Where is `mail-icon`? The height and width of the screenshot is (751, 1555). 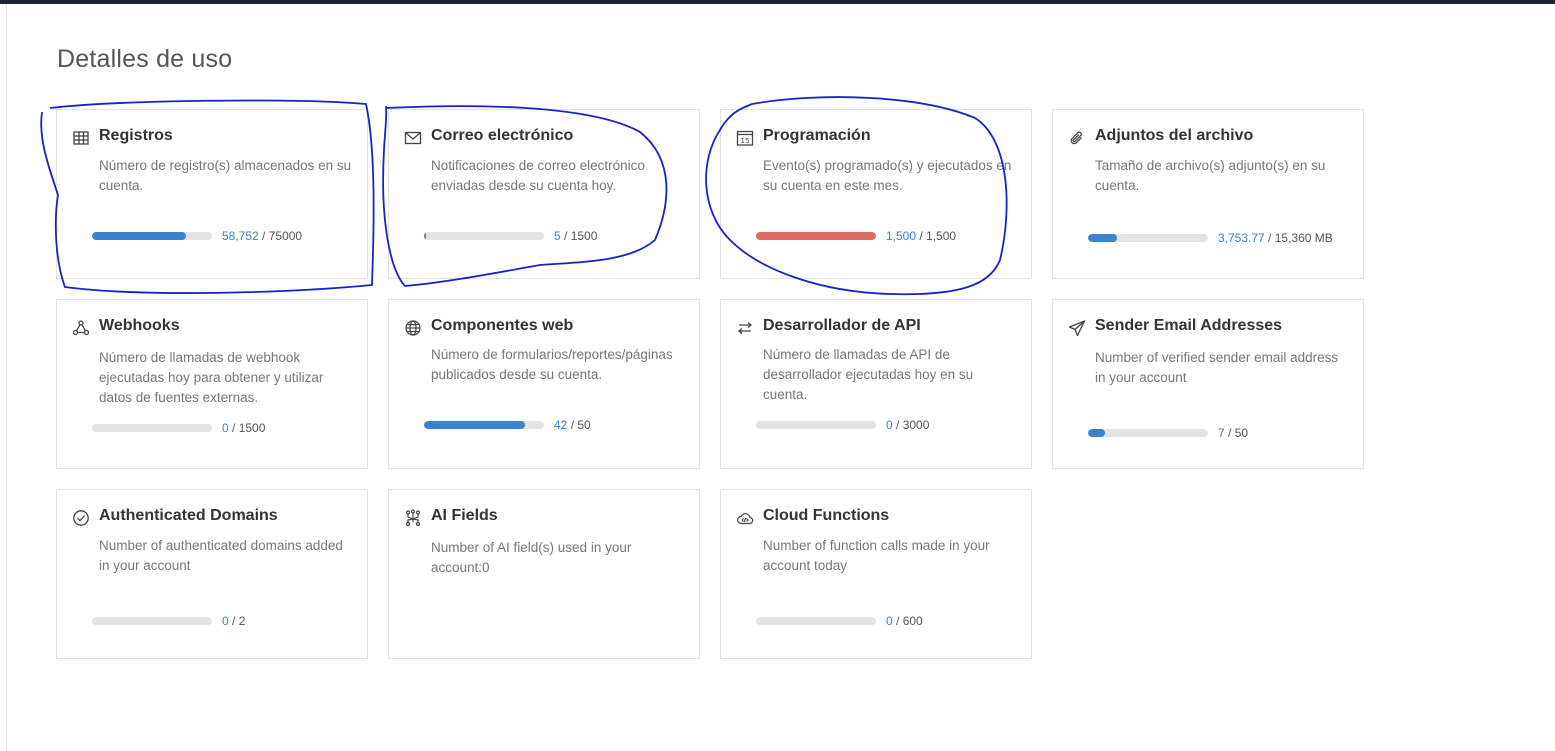 mail-icon is located at coordinates (413, 138).